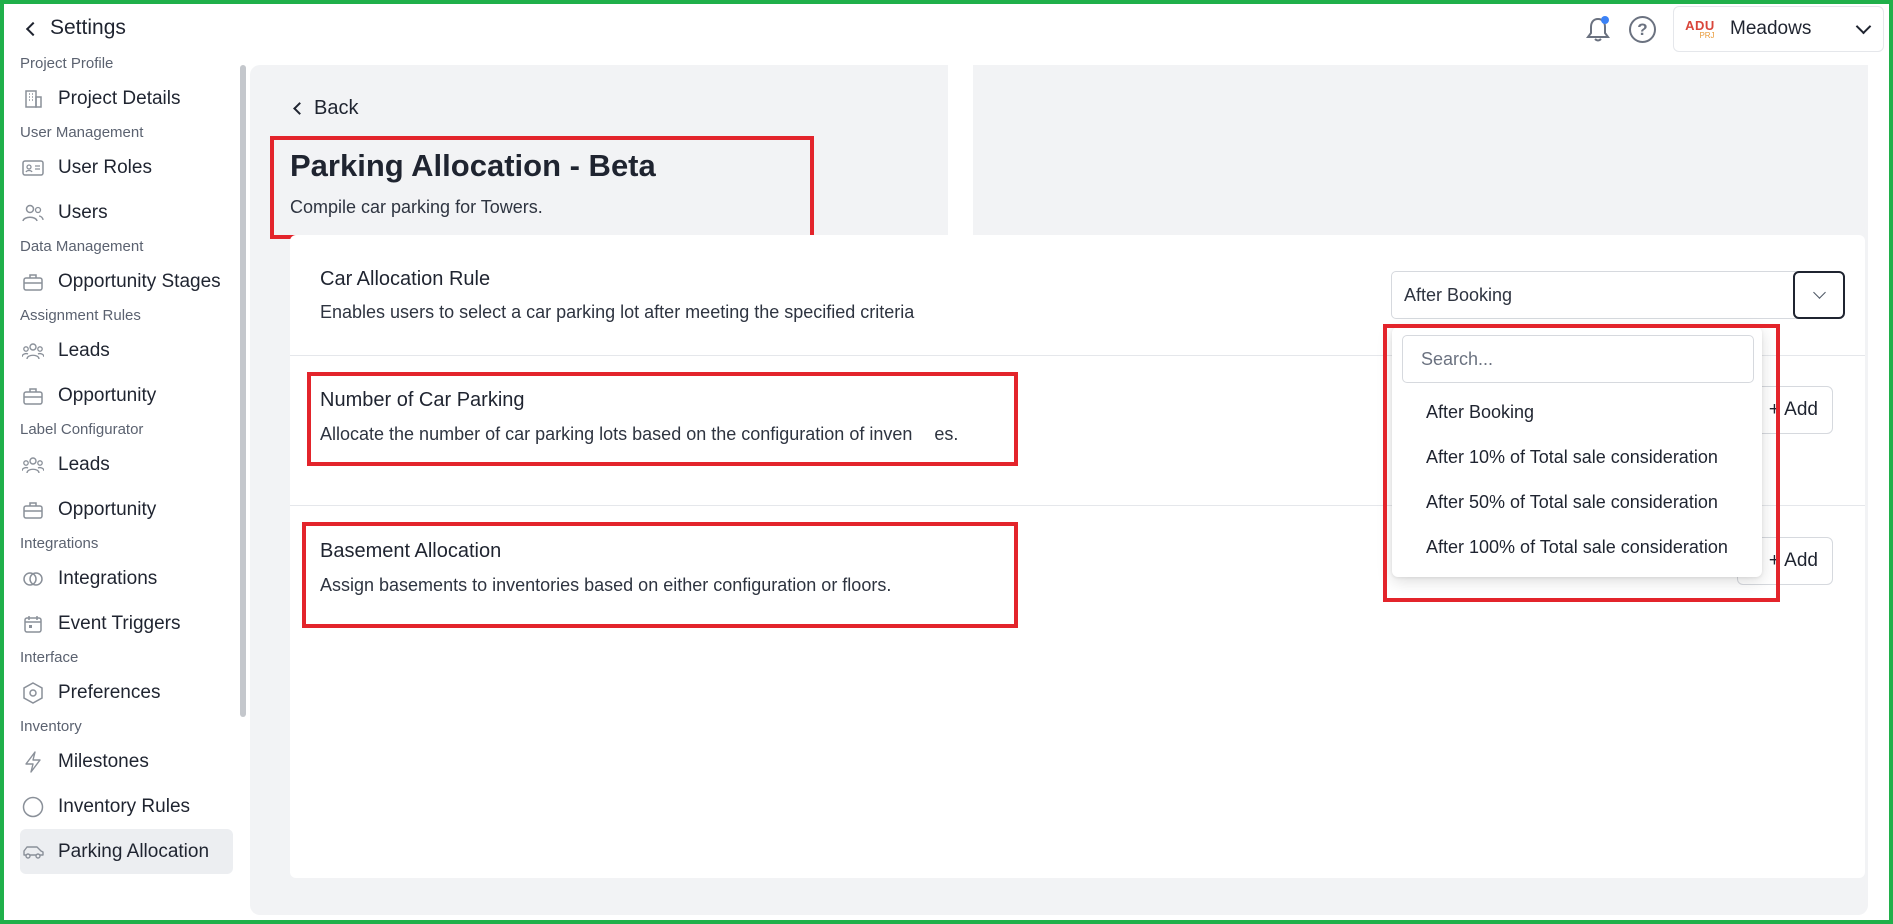 This screenshot has width=1893, height=924. I want to click on car-allocation-rule-title: Car Allocation Rule, so click(405, 279).